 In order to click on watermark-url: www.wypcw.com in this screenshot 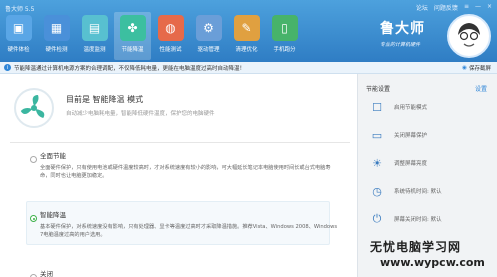, I will do `click(432, 262)`.